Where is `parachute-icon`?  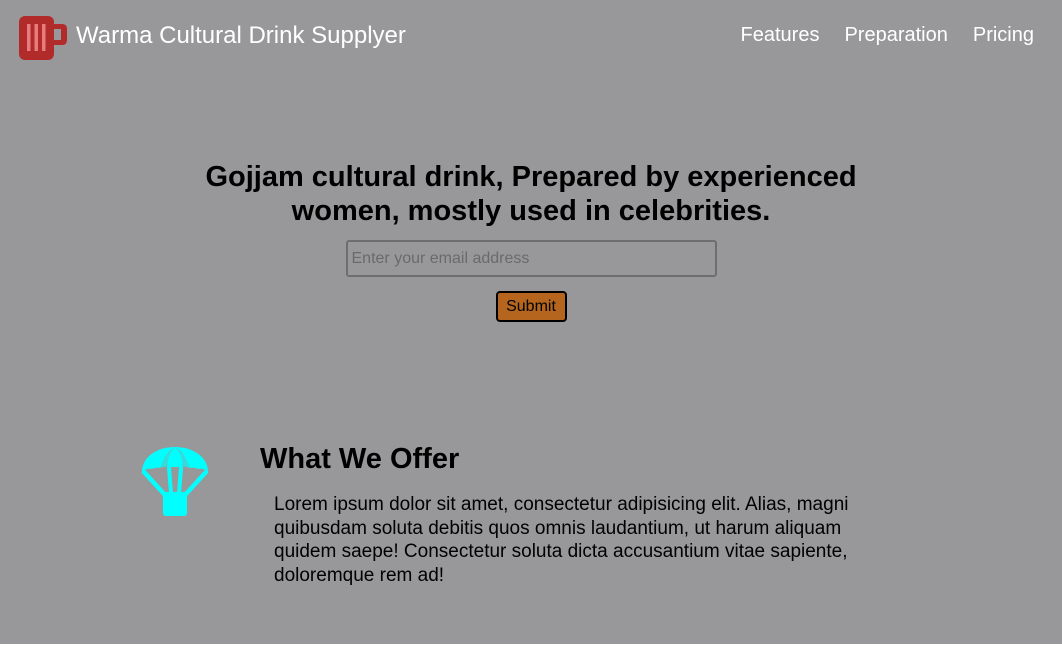
parachute-icon is located at coordinates (175, 481).